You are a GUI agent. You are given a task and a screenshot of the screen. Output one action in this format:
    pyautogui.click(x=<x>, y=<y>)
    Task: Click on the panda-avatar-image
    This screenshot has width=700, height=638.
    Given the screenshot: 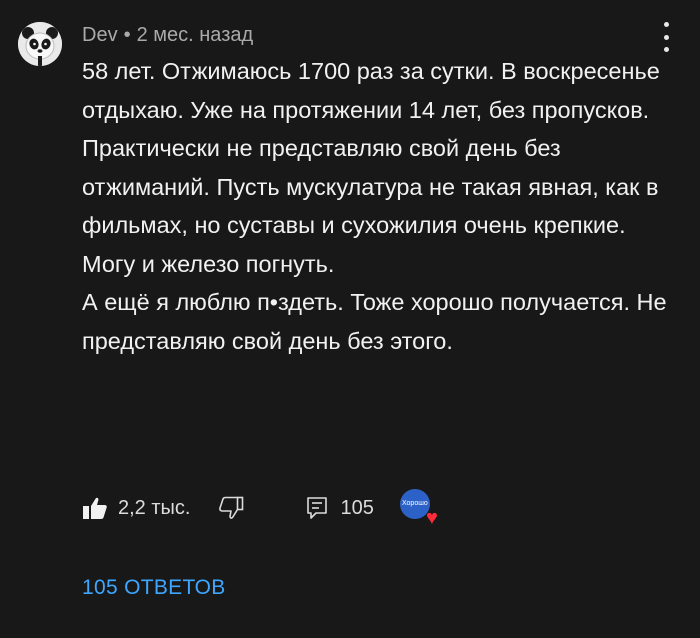 What is the action you would take?
    pyautogui.click(x=40, y=44)
    